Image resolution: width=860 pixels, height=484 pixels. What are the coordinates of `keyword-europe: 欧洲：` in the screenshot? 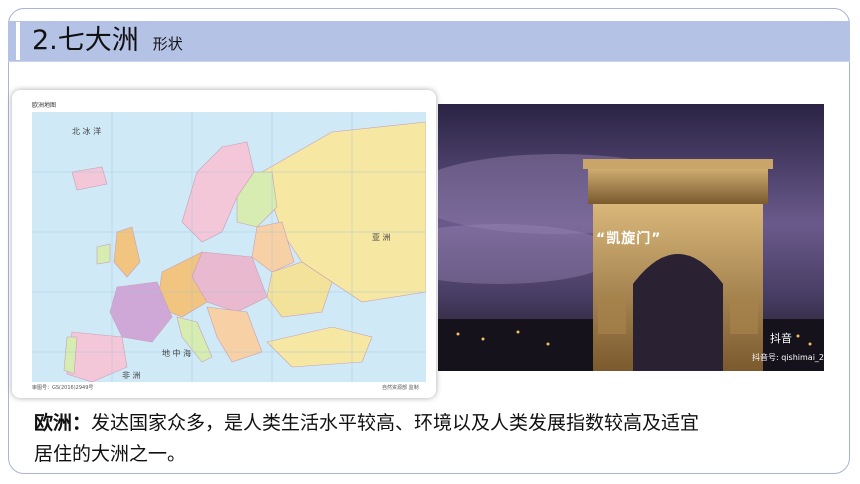 It's located at (63, 423).